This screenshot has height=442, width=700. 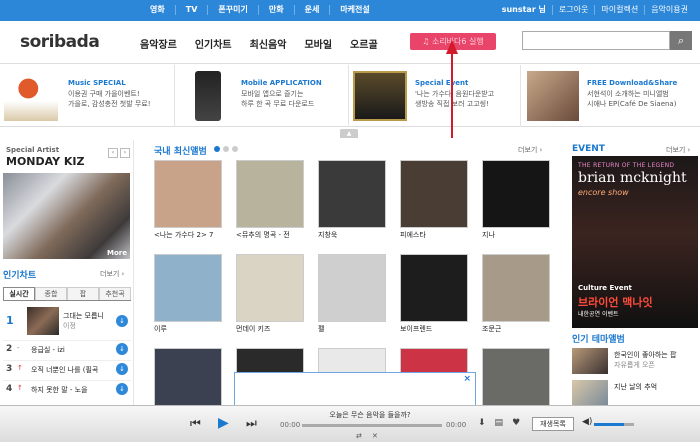 I want to click on top-menu-tv: TV, so click(x=191, y=10).